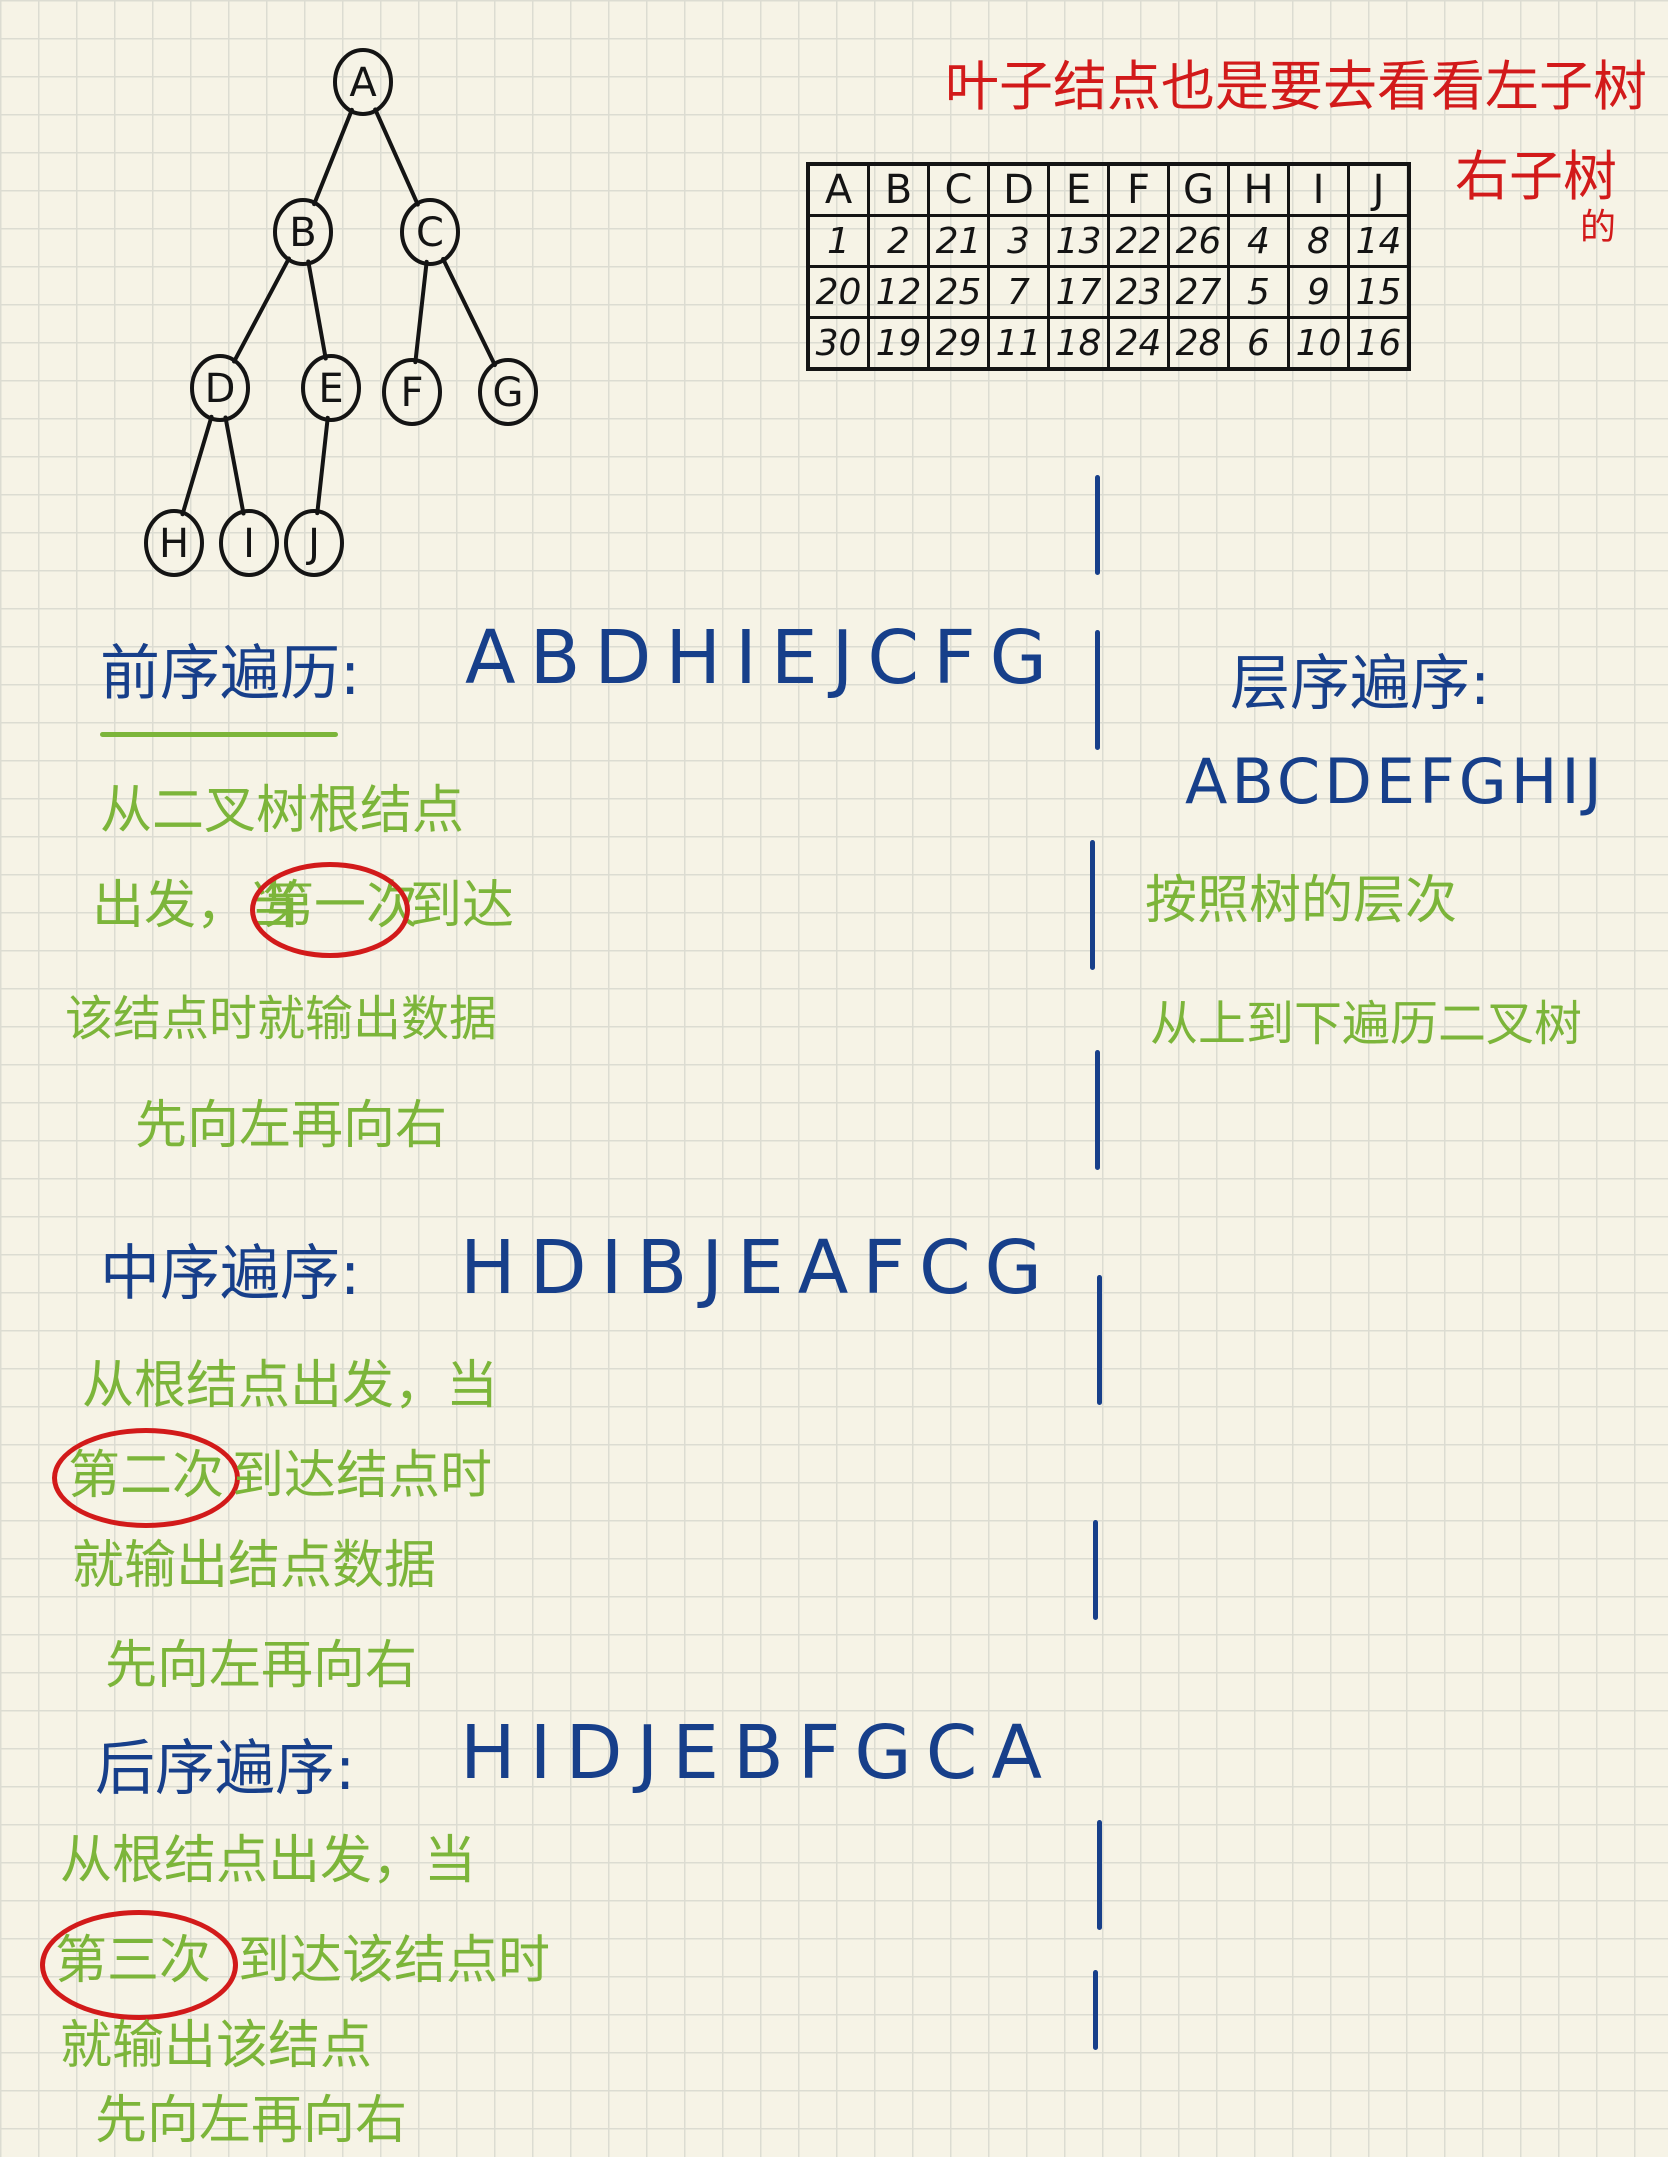 Image resolution: width=1668 pixels, height=2157 pixels. What do you see at coordinates (330, 389) in the screenshot?
I see `tree-node-label: E` at bounding box center [330, 389].